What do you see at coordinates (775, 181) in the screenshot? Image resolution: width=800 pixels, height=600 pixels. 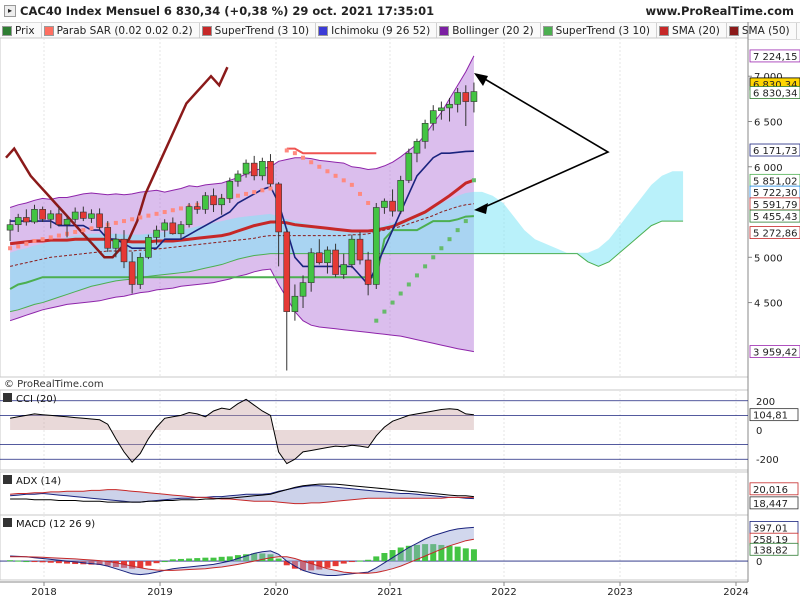 I see `price-label: 5 851,02` at bounding box center [775, 181].